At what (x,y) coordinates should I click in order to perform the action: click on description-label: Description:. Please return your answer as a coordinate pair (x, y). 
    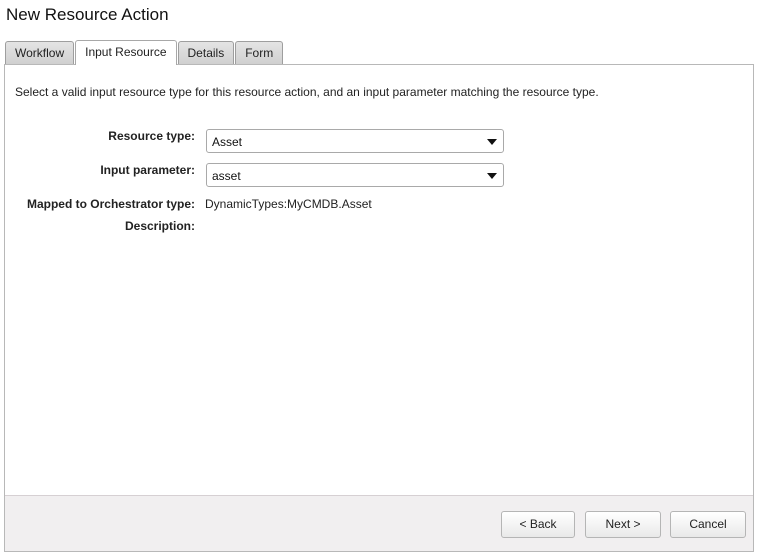
    Looking at the image, I should click on (159, 226).